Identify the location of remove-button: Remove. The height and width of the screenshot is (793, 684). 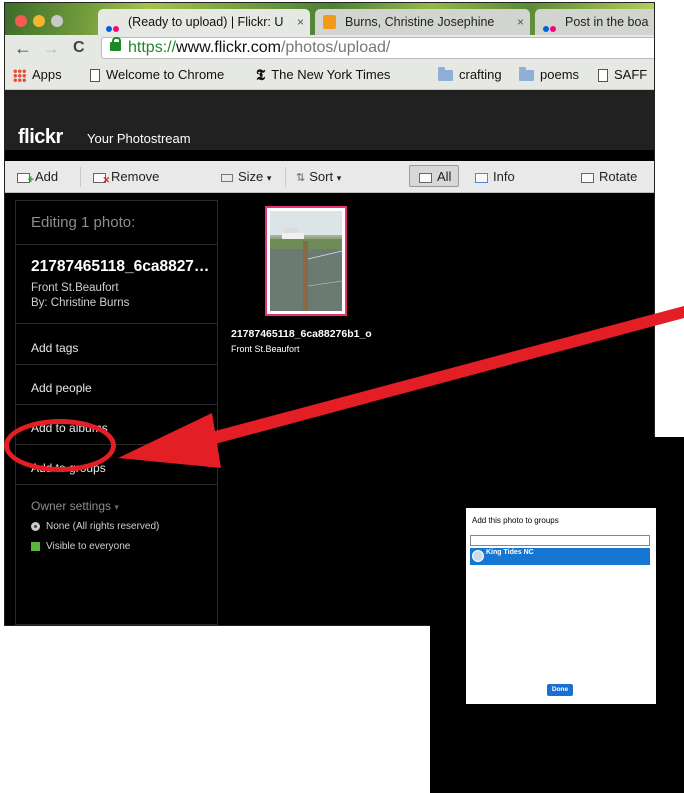
(126, 178).